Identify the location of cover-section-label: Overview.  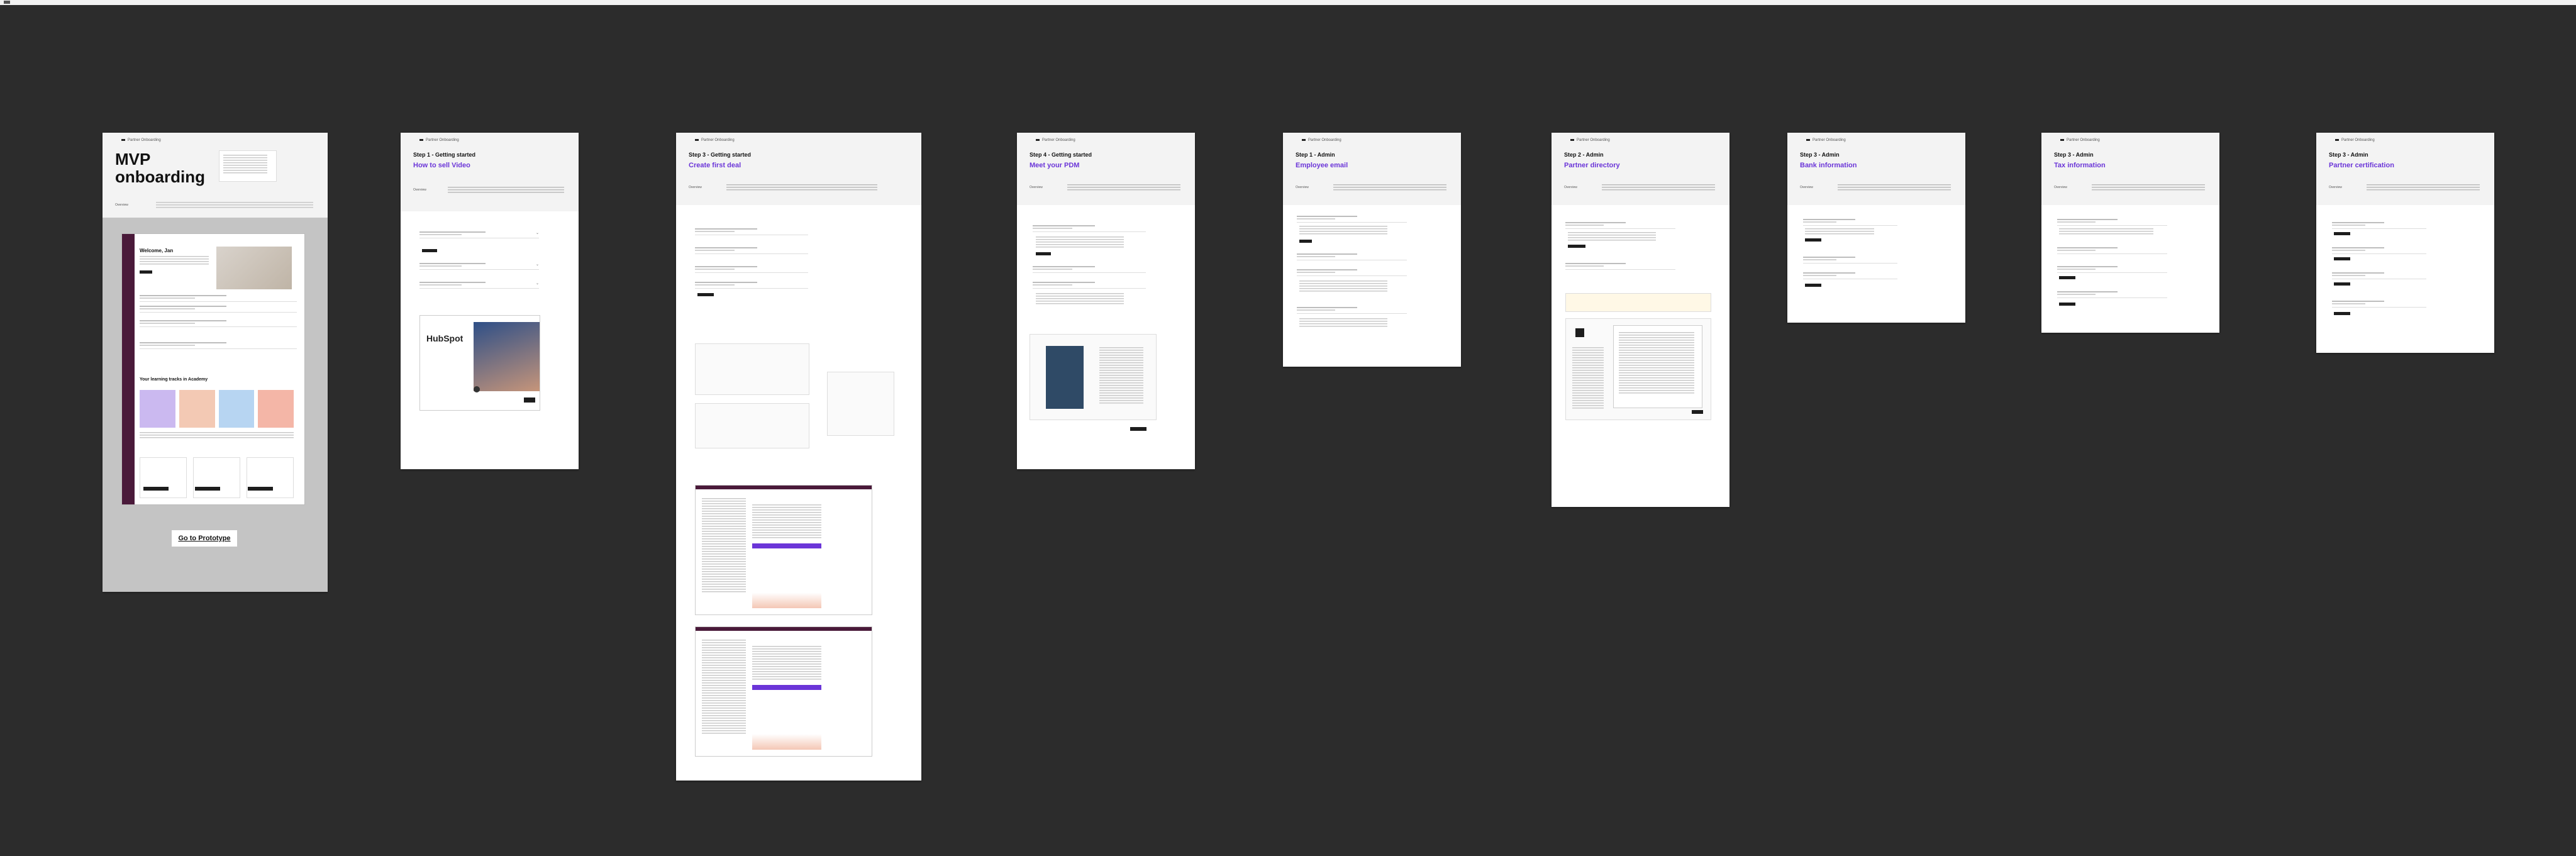
(121, 205).